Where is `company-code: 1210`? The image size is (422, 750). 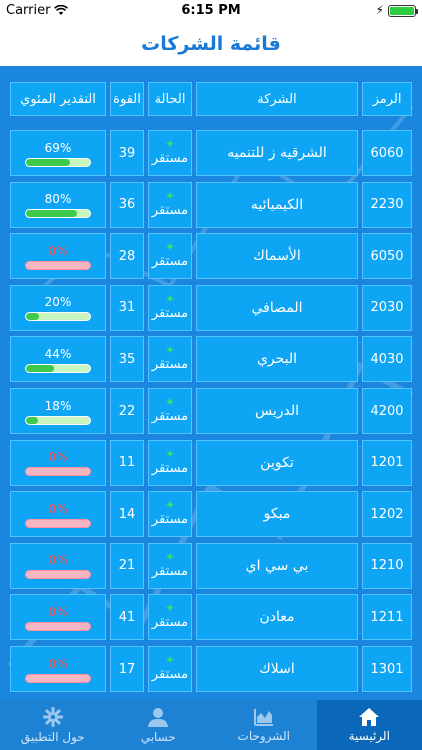 company-code: 1210 is located at coordinates (387, 565).